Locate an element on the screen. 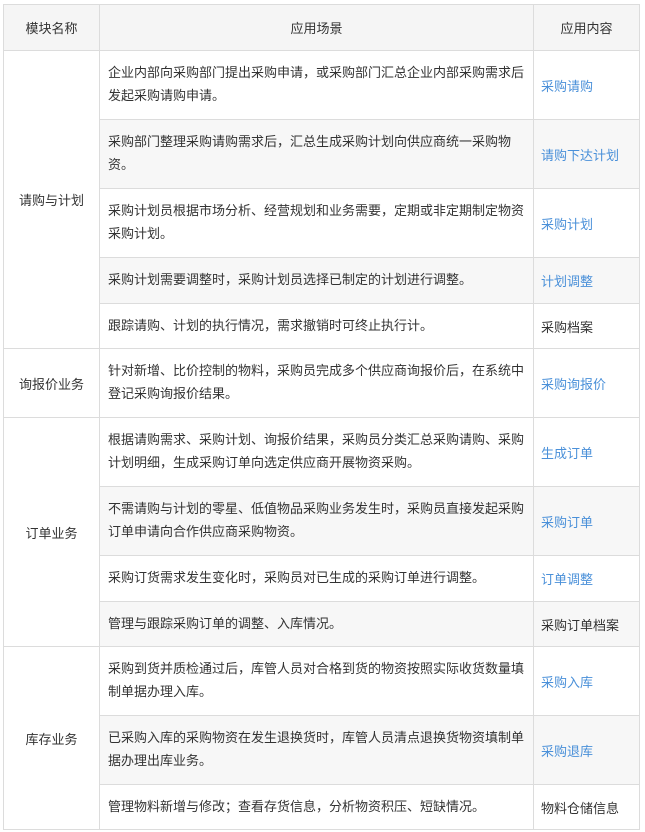 The width and height of the screenshot is (645, 832). table-row: 采购计划需要调整时，采购计划员选择已制定的计划进行调整。 计划调整 is located at coordinates (322, 280).